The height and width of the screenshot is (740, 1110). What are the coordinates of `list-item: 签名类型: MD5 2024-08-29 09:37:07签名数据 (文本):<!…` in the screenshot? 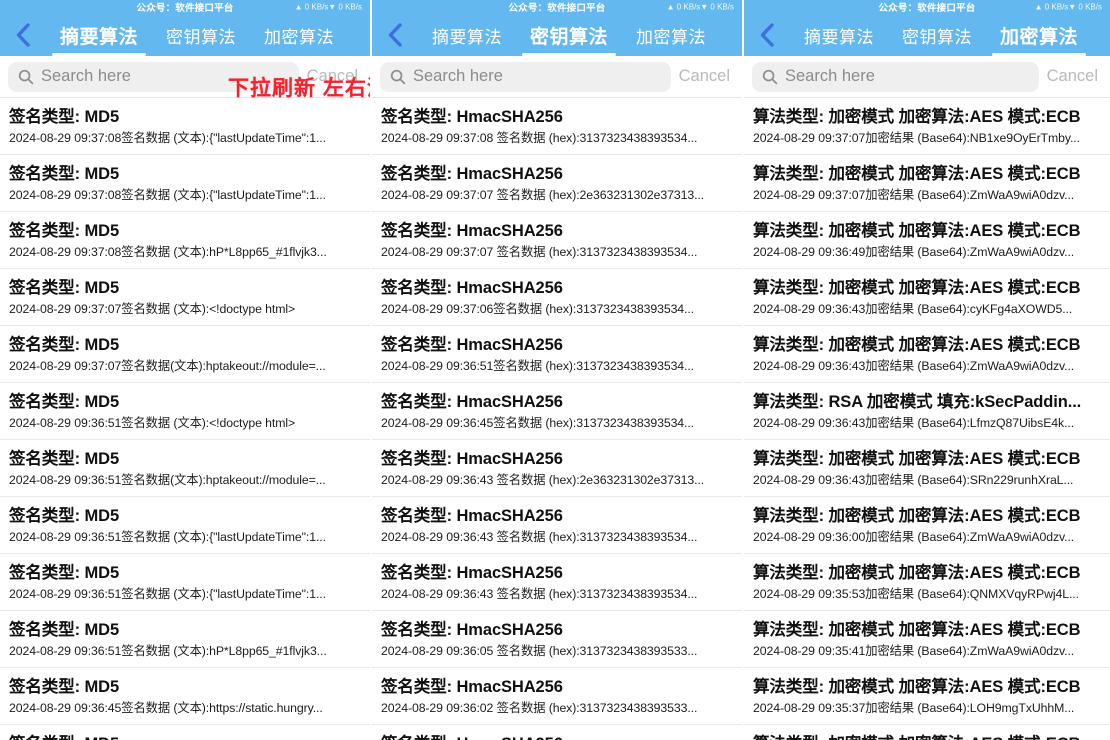 It's located at (185, 297).